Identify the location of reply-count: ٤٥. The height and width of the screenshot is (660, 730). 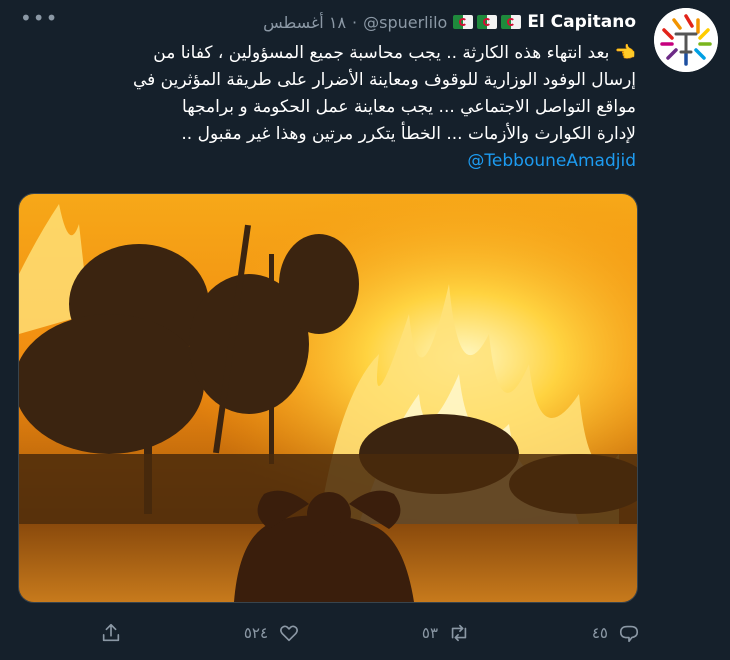
(599, 633).